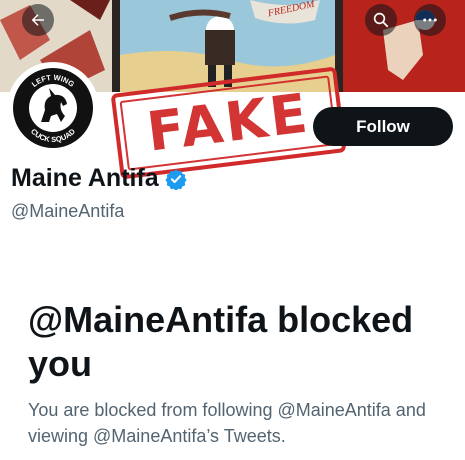 The height and width of the screenshot is (460, 465). I want to click on search-icon, so click(381, 20).